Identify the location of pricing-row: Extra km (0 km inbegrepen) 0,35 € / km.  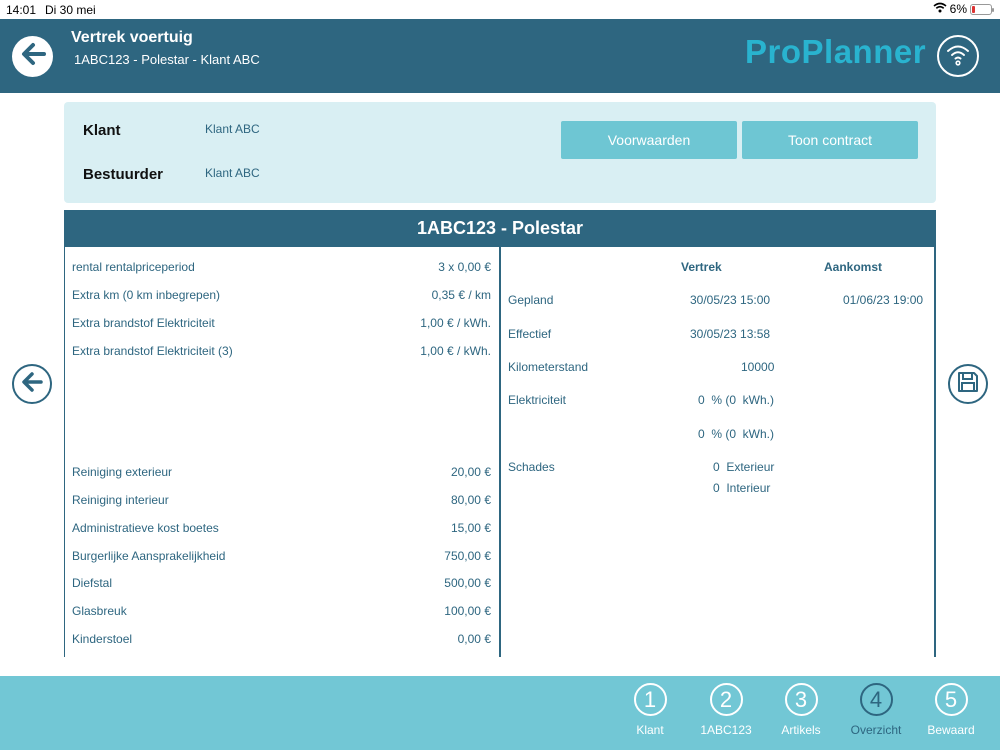
(282, 297).